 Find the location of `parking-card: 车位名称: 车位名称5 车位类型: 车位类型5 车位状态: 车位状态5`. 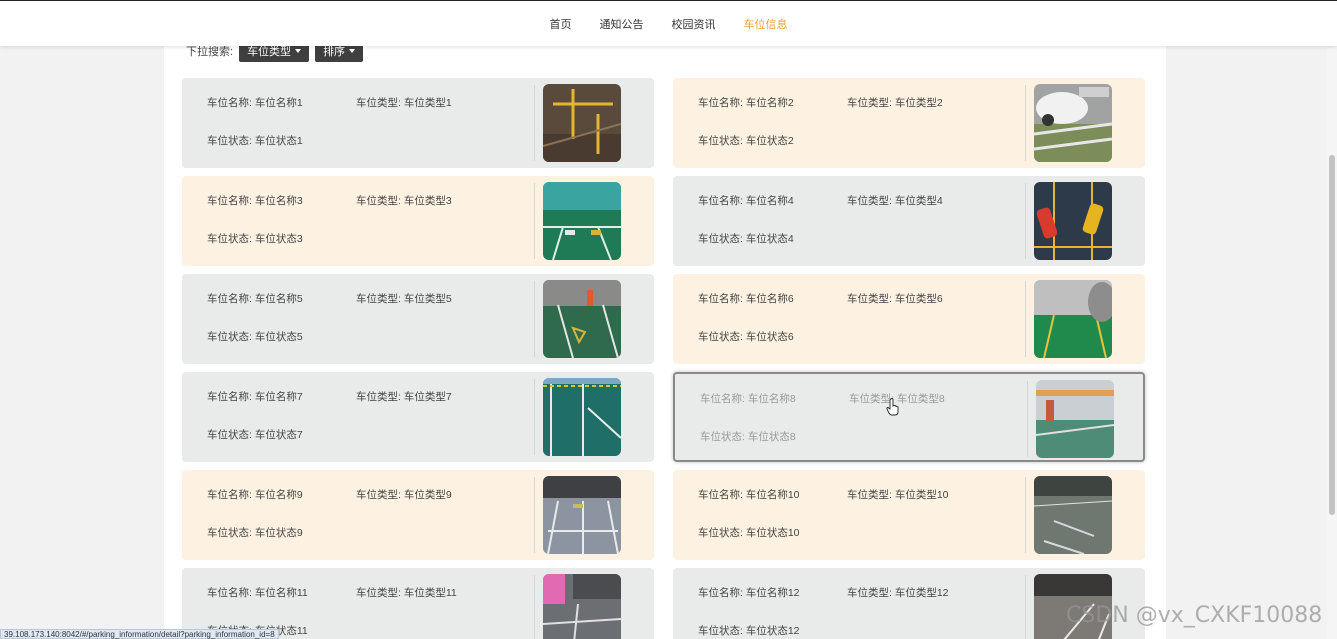

parking-card: 车位名称: 车位名称5 车位类型: 车位类型5 车位状态: 车位状态5 is located at coordinates (418, 319).